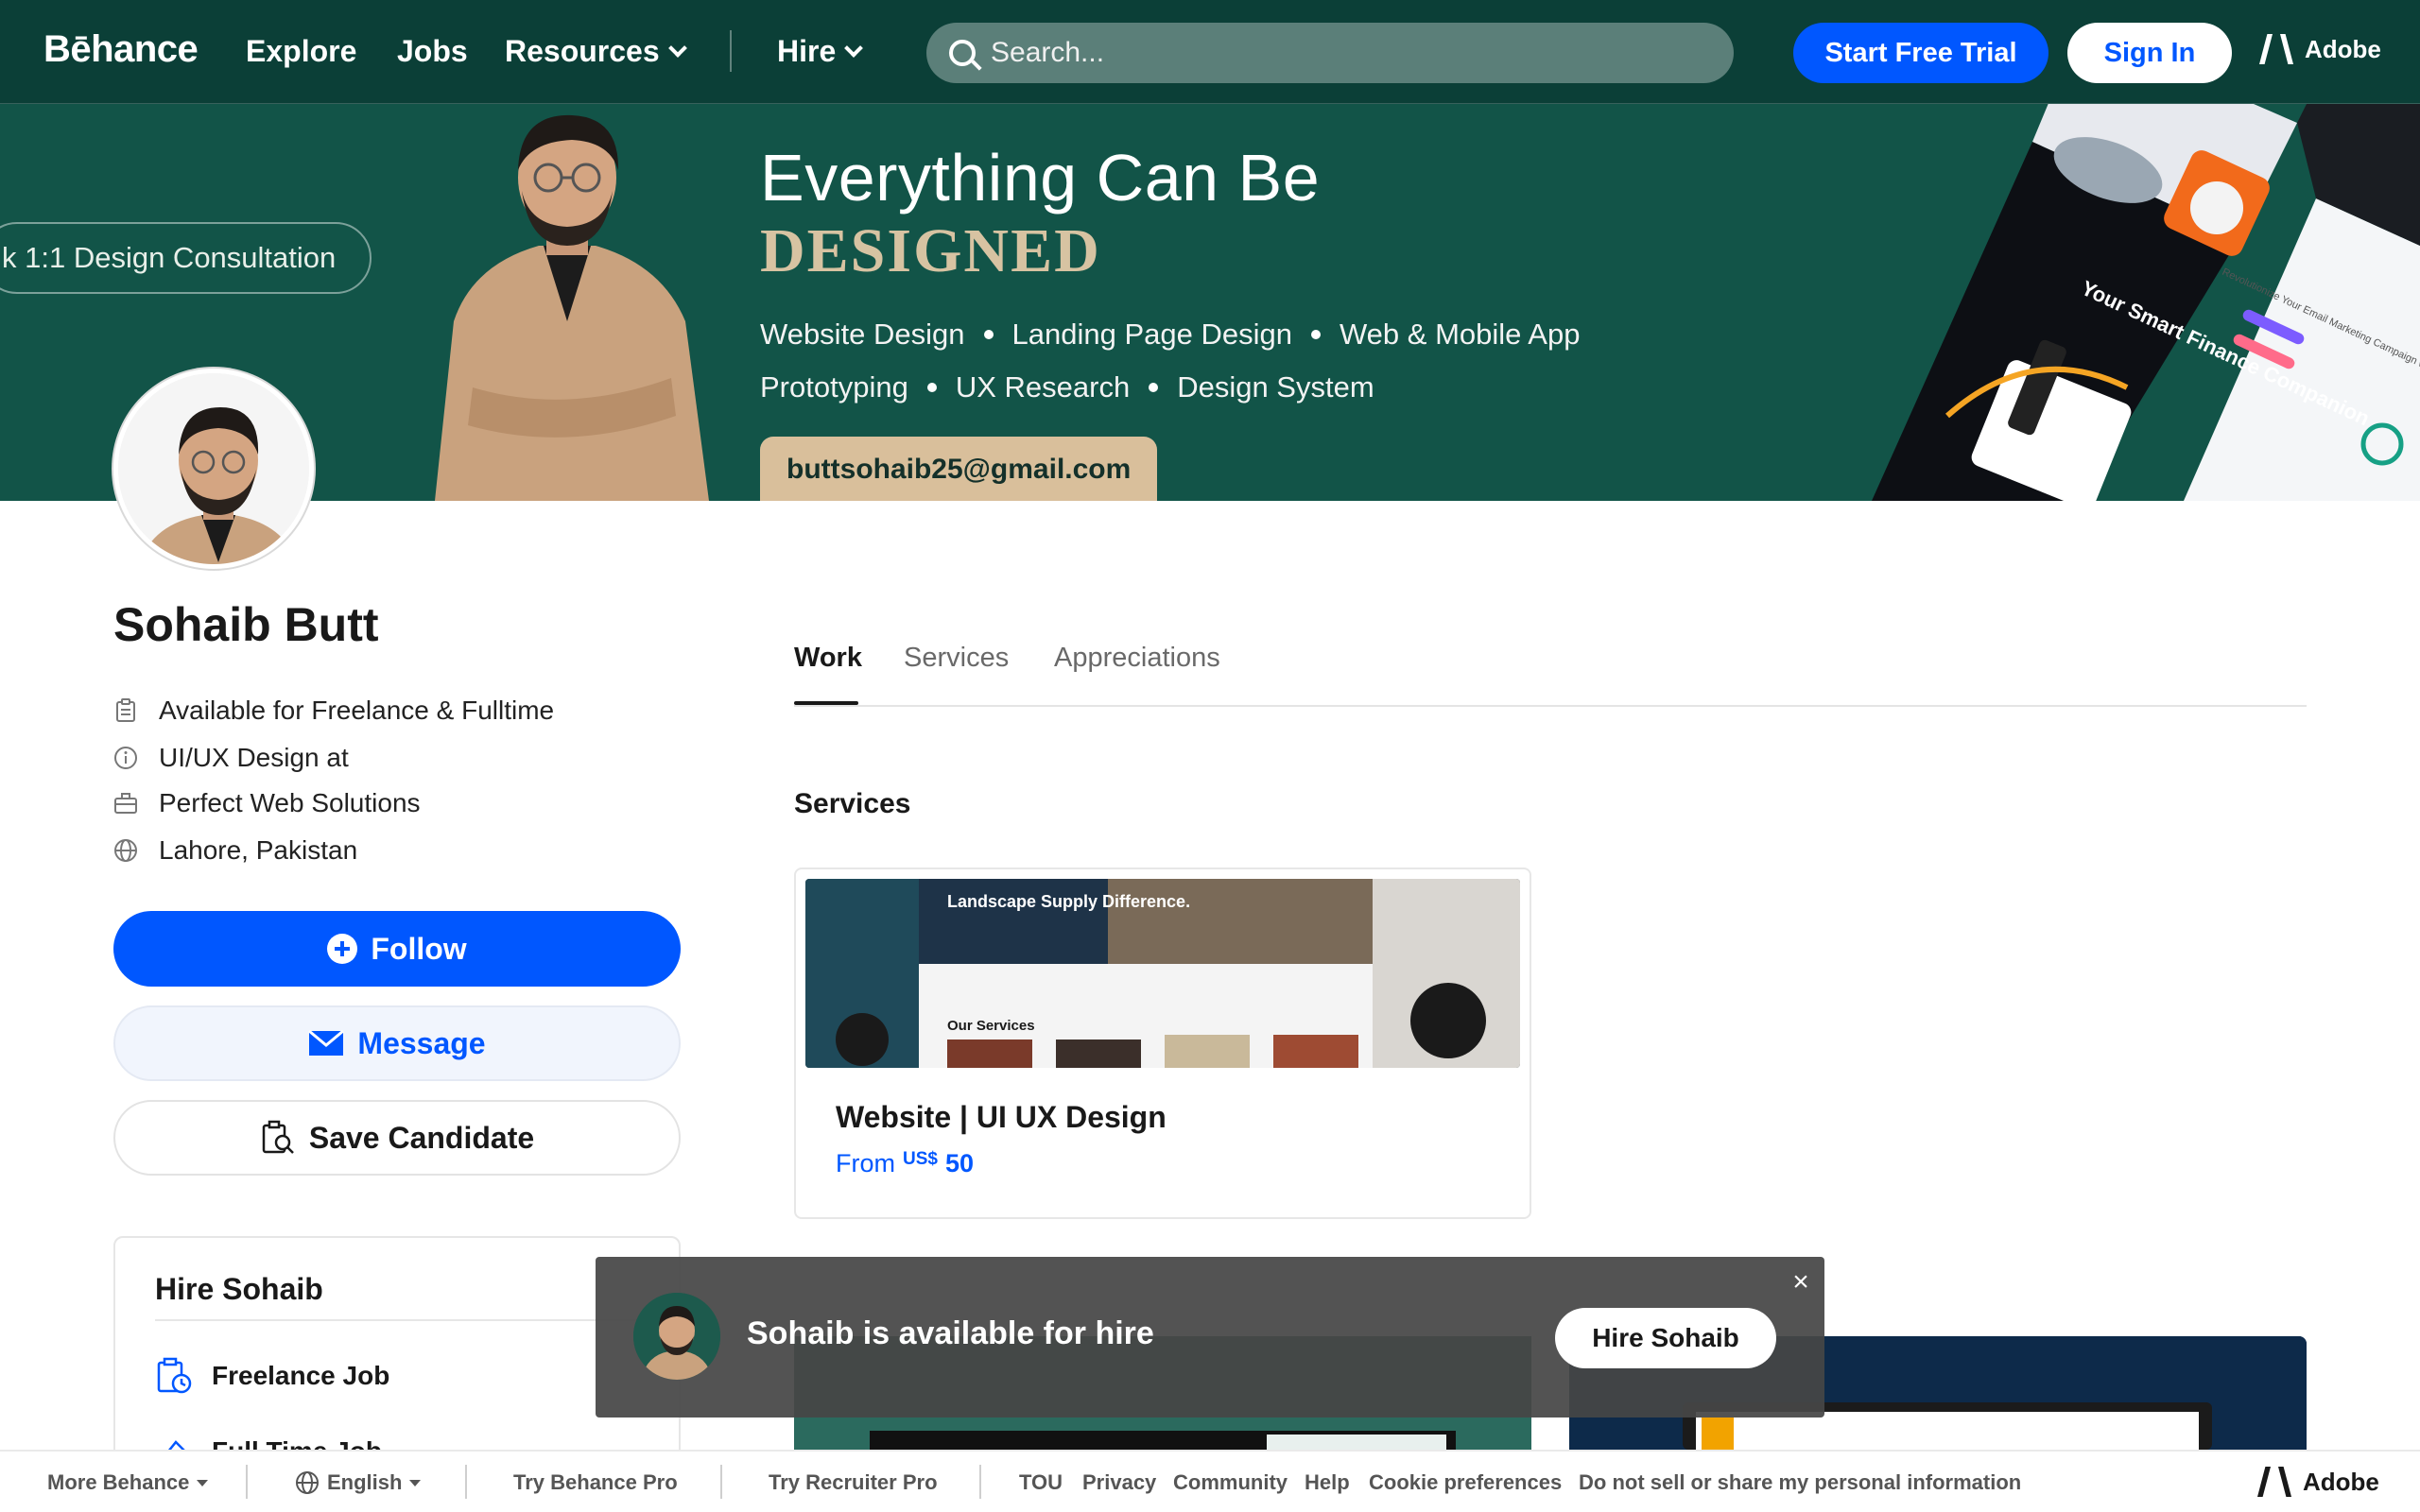 The width and height of the screenshot is (2420, 1512). What do you see at coordinates (1665, 1338) in the screenshot?
I see `hire-sohaib-button: Hire Sohaib` at bounding box center [1665, 1338].